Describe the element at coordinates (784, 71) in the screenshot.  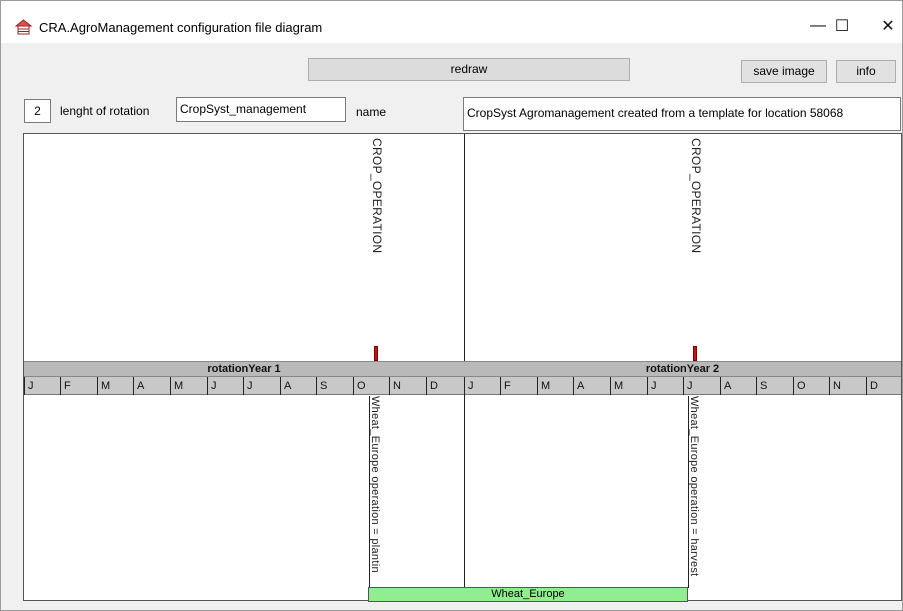
I see `save-image-button: save image` at that location.